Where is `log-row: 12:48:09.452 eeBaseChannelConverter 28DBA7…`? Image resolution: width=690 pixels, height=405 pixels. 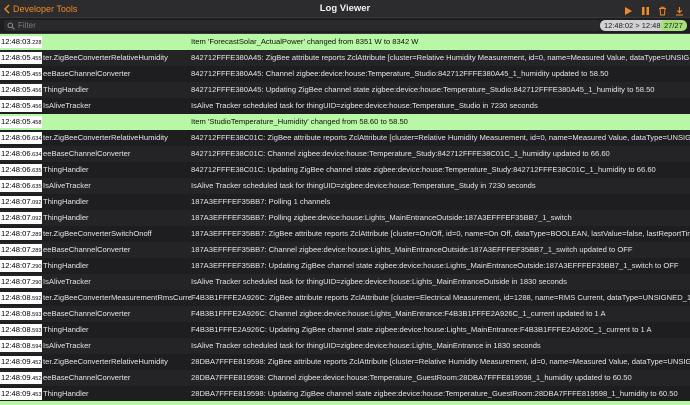 log-row: 12:48:09.452 eeBaseChannelConverter 28DBA7… is located at coordinates (345, 378).